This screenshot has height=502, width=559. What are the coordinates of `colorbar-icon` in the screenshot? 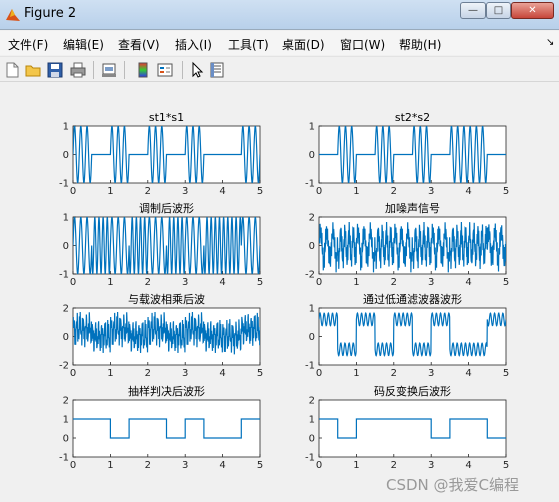 It's located at (143, 70).